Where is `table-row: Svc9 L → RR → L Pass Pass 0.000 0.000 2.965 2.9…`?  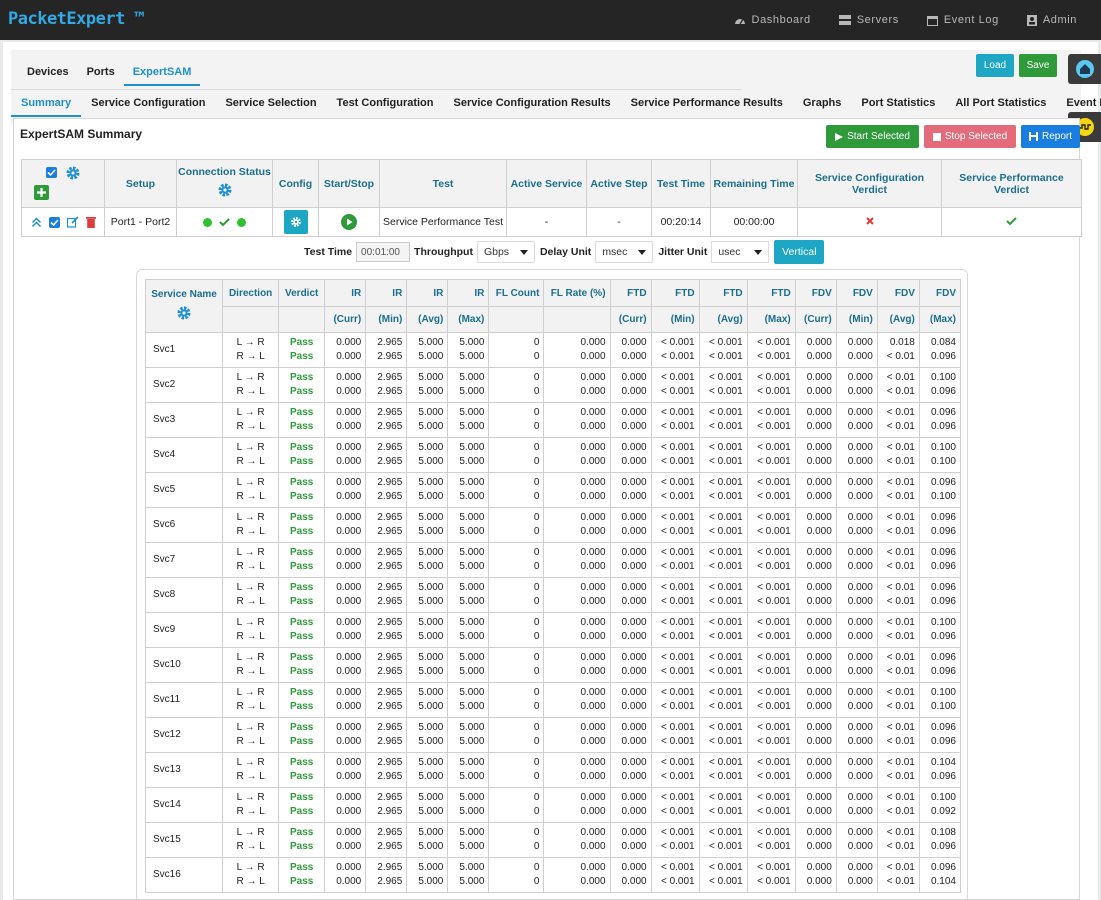
table-row: Svc9 L → RR → L Pass Pass 0.000 0.000 2.965 2.9… is located at coordinates (553, 630).